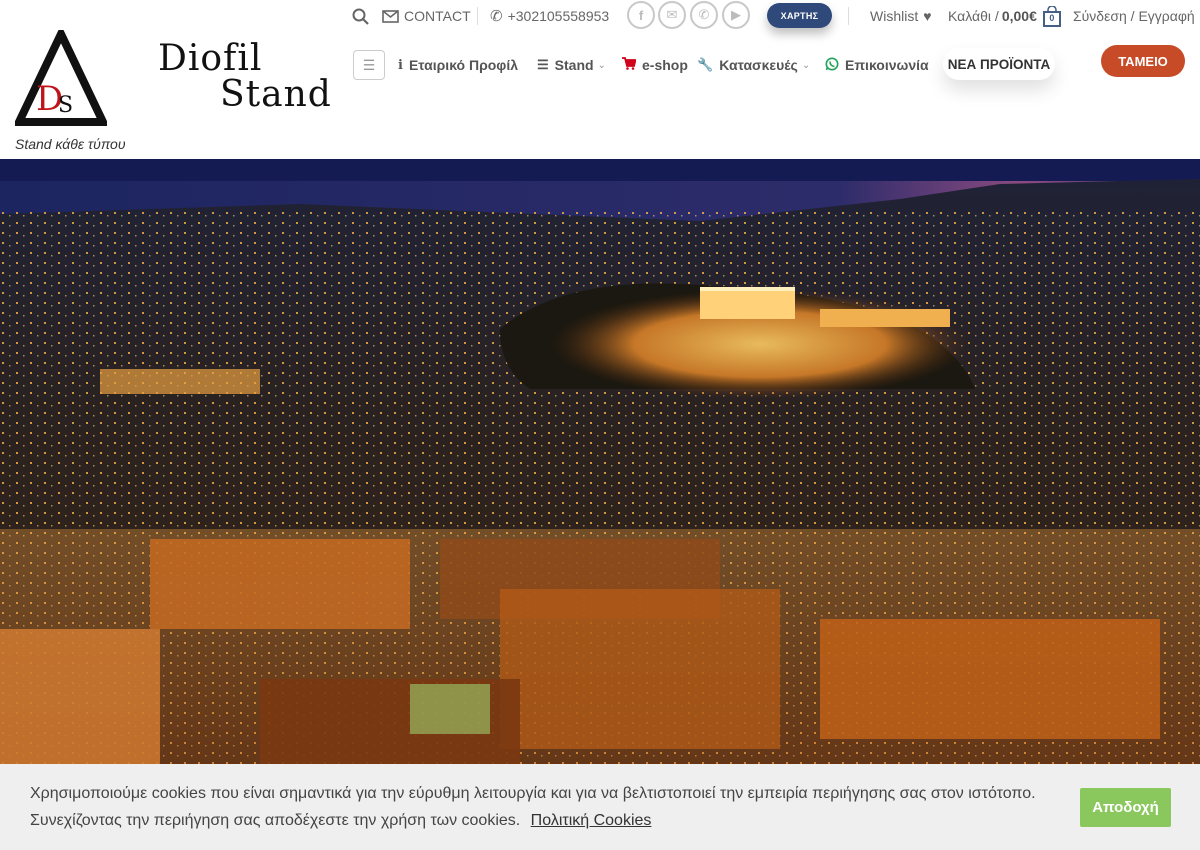 The image size is (1200, 850). I want to click on youtube-icon: ▶, so click(736, 15).